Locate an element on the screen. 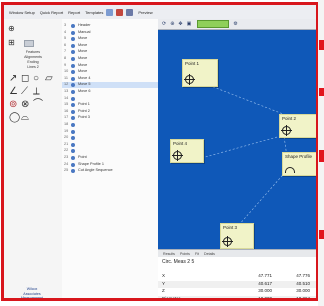  point-label-text: Point 2 is located at coordinates (289, 118).